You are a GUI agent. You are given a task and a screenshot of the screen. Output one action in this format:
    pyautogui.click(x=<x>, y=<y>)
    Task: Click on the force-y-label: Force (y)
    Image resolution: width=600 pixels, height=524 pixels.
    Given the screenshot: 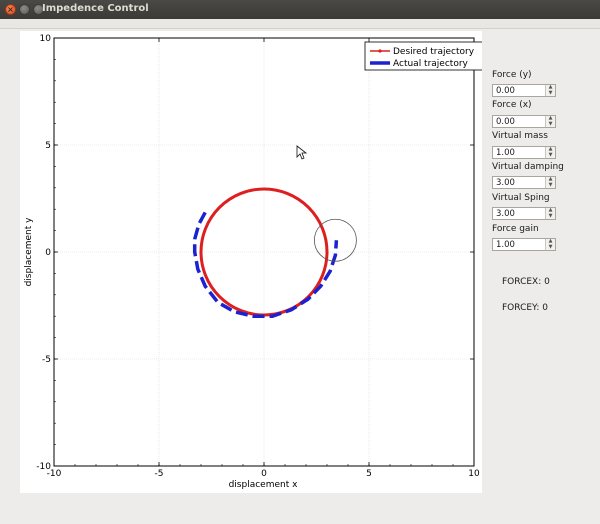 What is the action you would take?
    pyautogui.click(x=512, y=75)
    